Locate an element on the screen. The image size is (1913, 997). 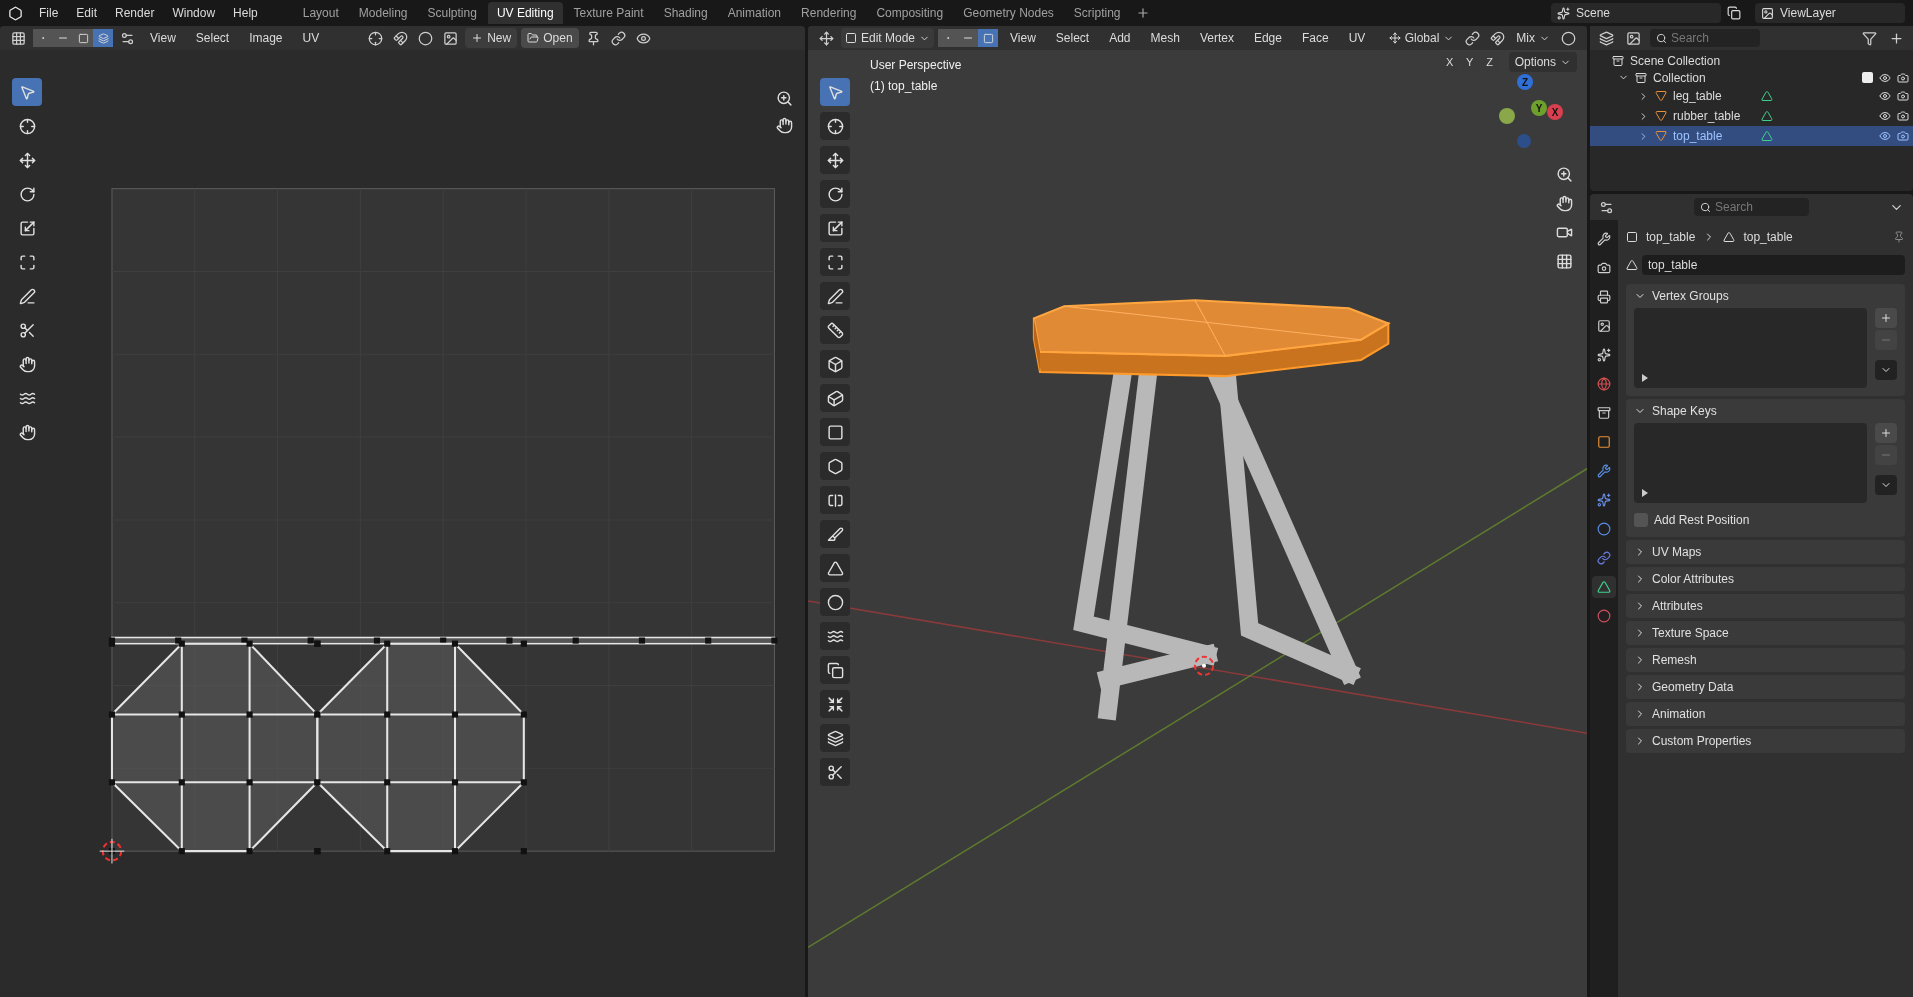
zoom-icon is located at coordinates (784, 98).